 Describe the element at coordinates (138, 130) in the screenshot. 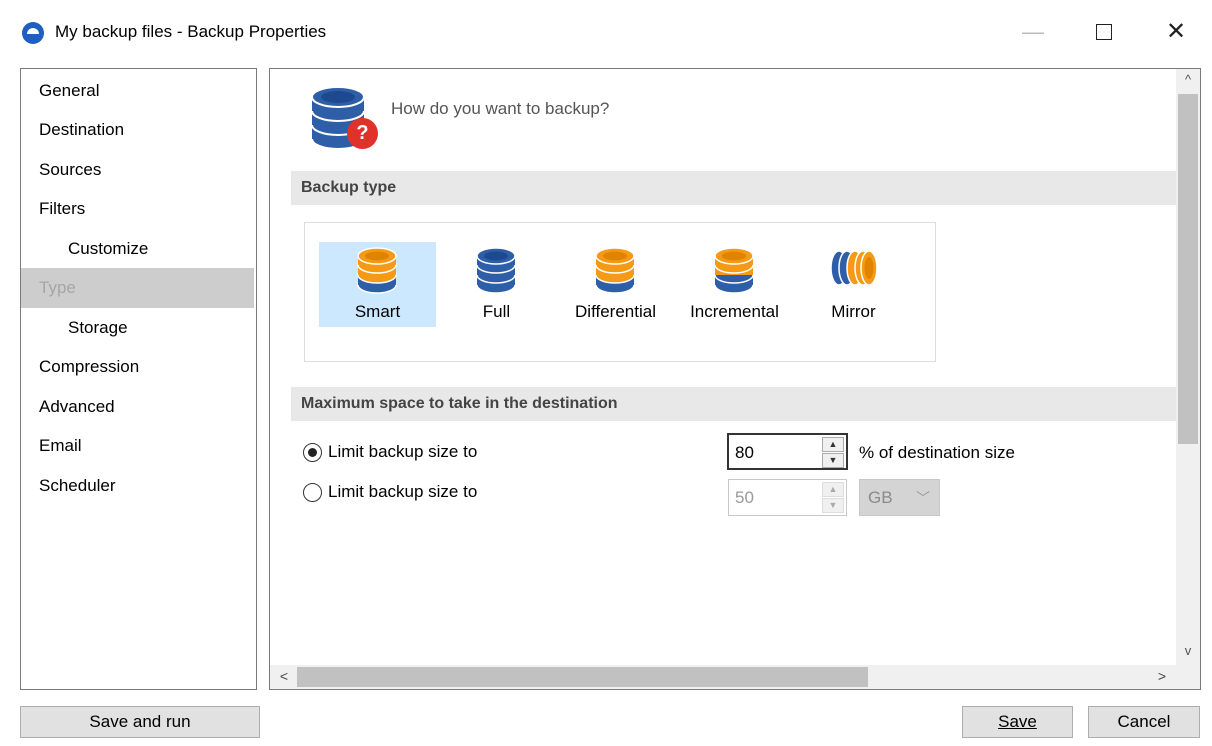

I see `nav-item-destination: Destination` at that location.